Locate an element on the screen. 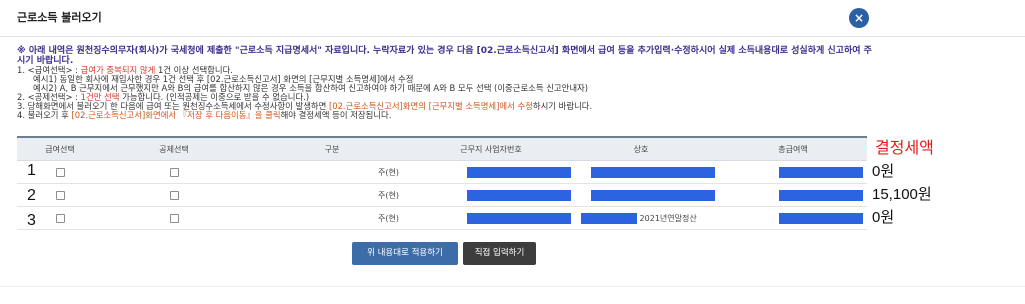 The width and height of the screenshot is (1025, 304). title-divider is located at coordinates (512, 36).